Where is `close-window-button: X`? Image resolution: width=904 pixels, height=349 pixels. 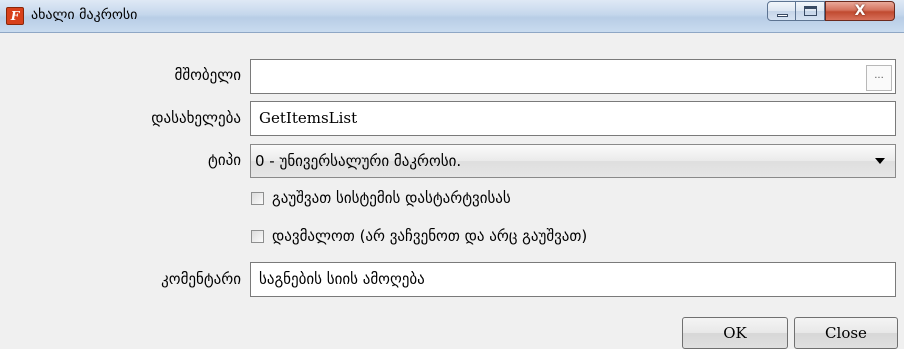 close-window-button: X is located at coordinates (860, 11).